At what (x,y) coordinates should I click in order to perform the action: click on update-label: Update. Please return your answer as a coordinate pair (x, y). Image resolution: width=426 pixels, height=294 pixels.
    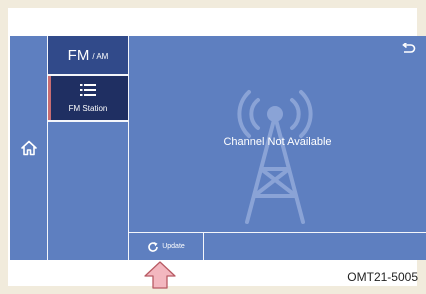
    Looking at the image, I should click on (173, 246).